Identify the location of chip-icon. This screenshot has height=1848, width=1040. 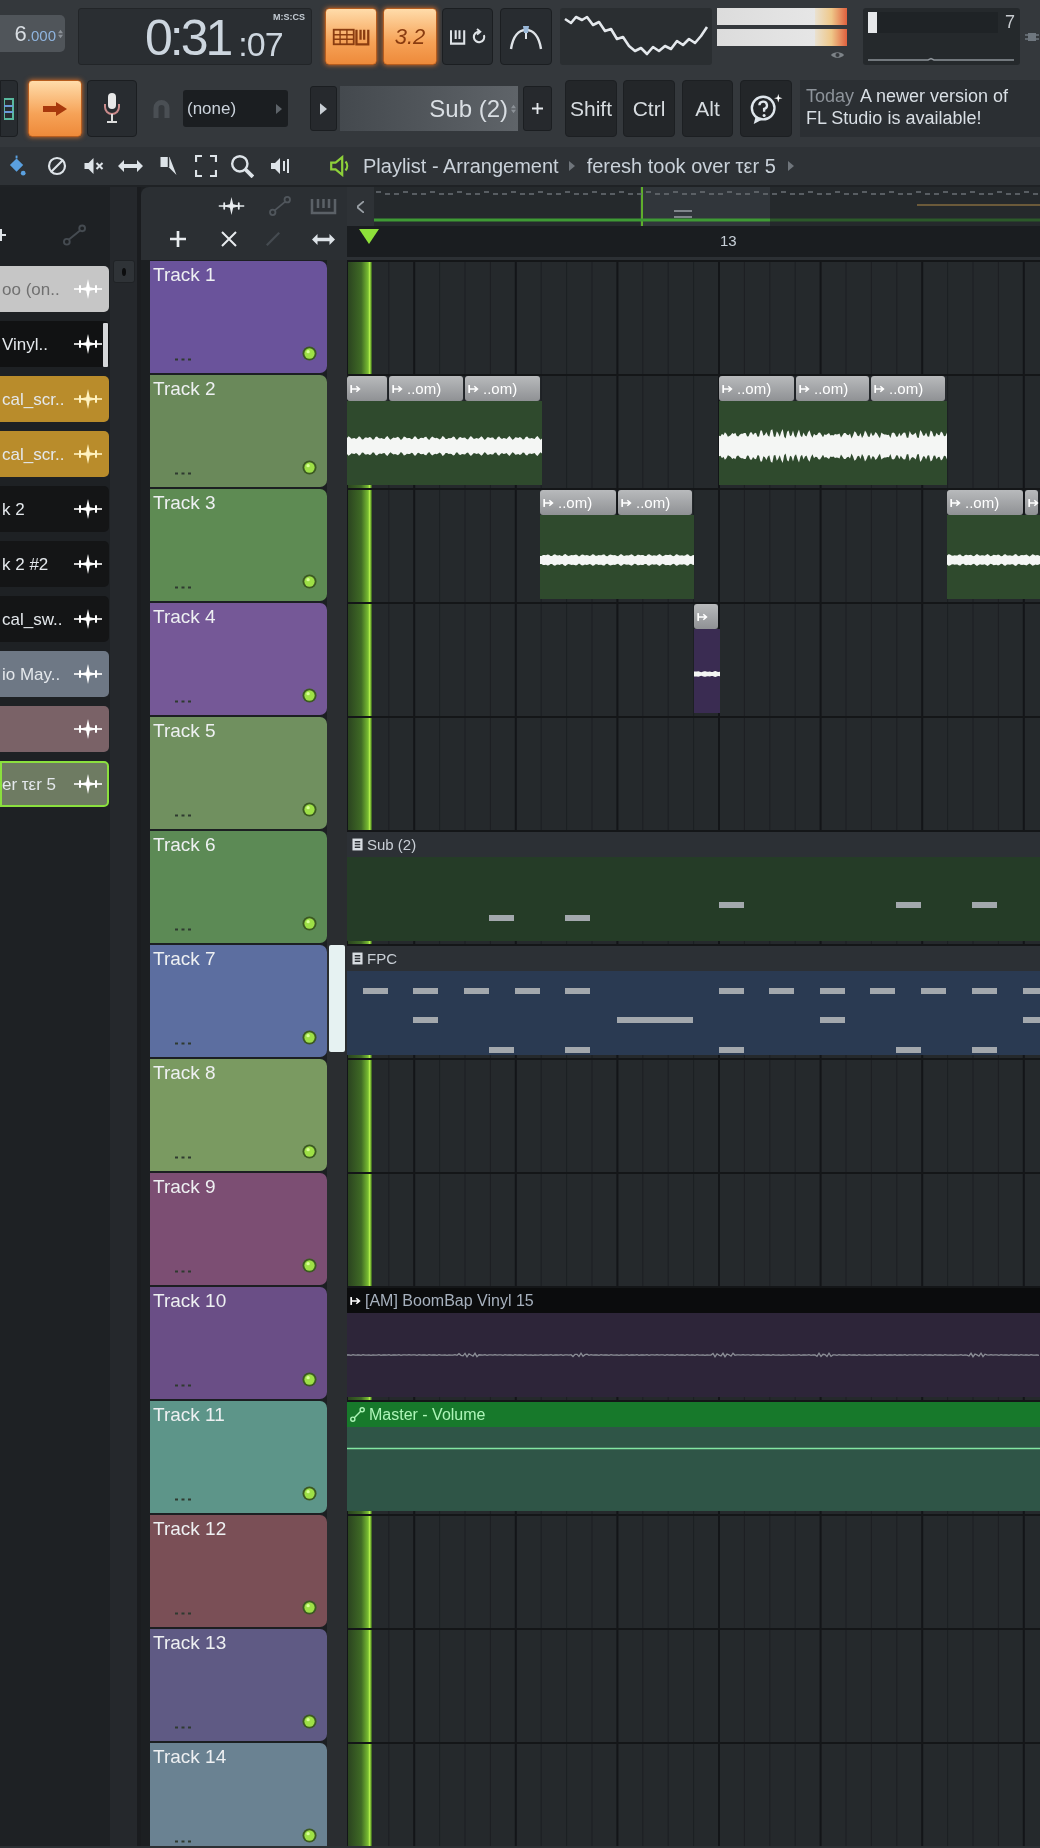
(1032, 36).